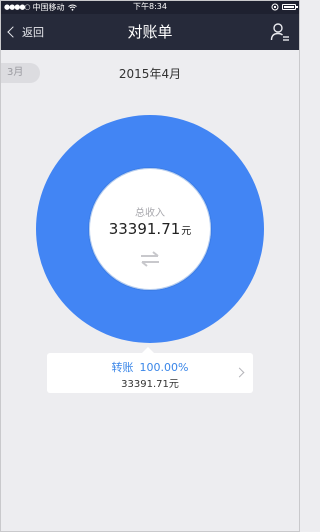  I want to click on nav-bar: 返回 对账单, so click(150, 32).